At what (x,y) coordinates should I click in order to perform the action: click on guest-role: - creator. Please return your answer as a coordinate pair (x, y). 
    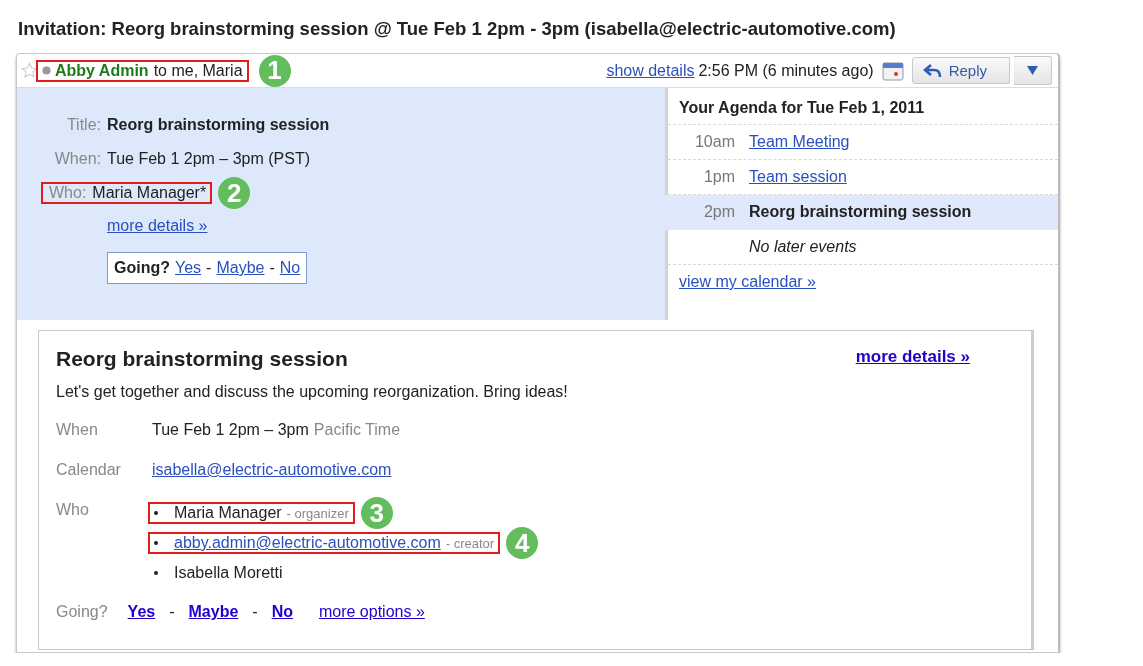
    Looking at the image, I should click on (470, 543).